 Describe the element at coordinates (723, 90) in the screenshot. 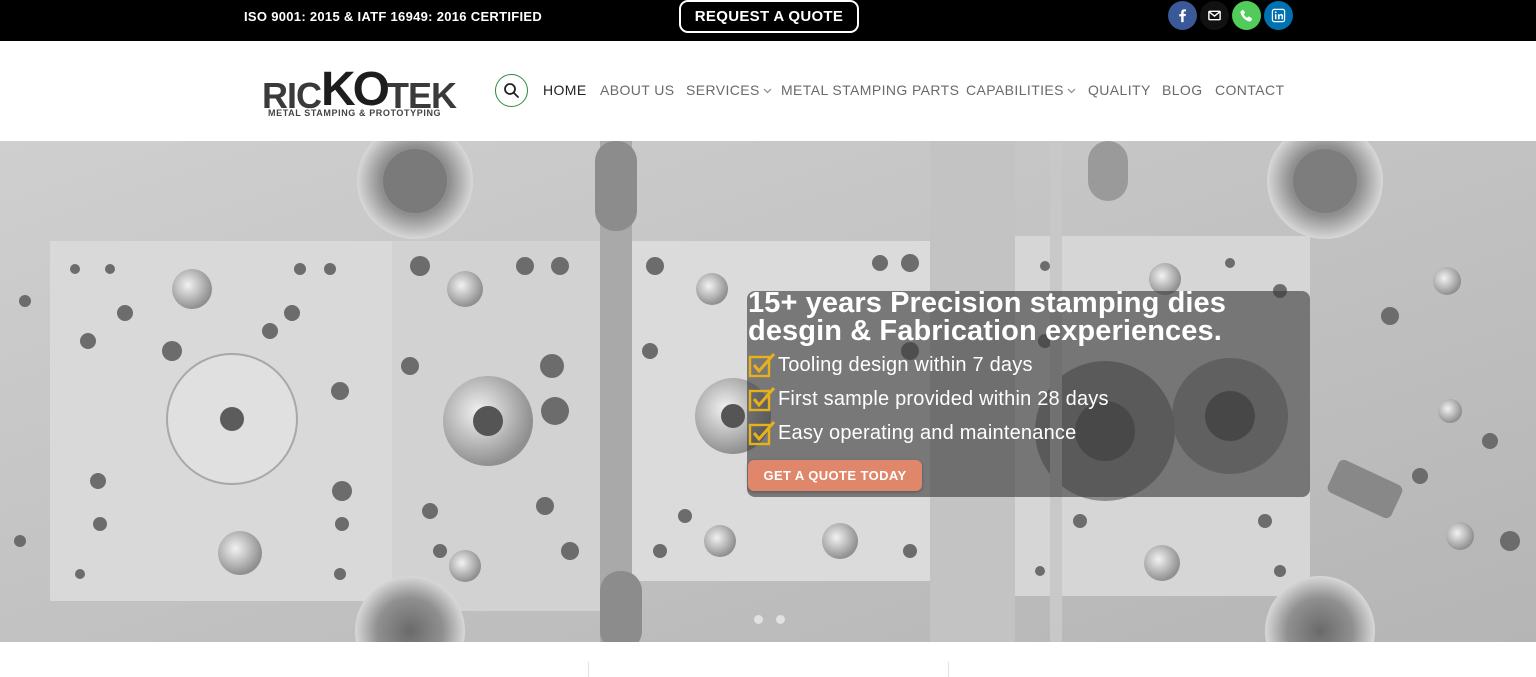

I see `nav-services-label: SERVICES` at that location.